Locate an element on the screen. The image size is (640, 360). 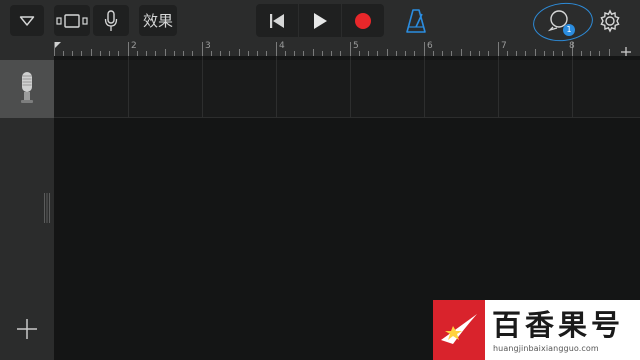
watermark-title-text: 百香果号 is located at coordinates (558, 325).